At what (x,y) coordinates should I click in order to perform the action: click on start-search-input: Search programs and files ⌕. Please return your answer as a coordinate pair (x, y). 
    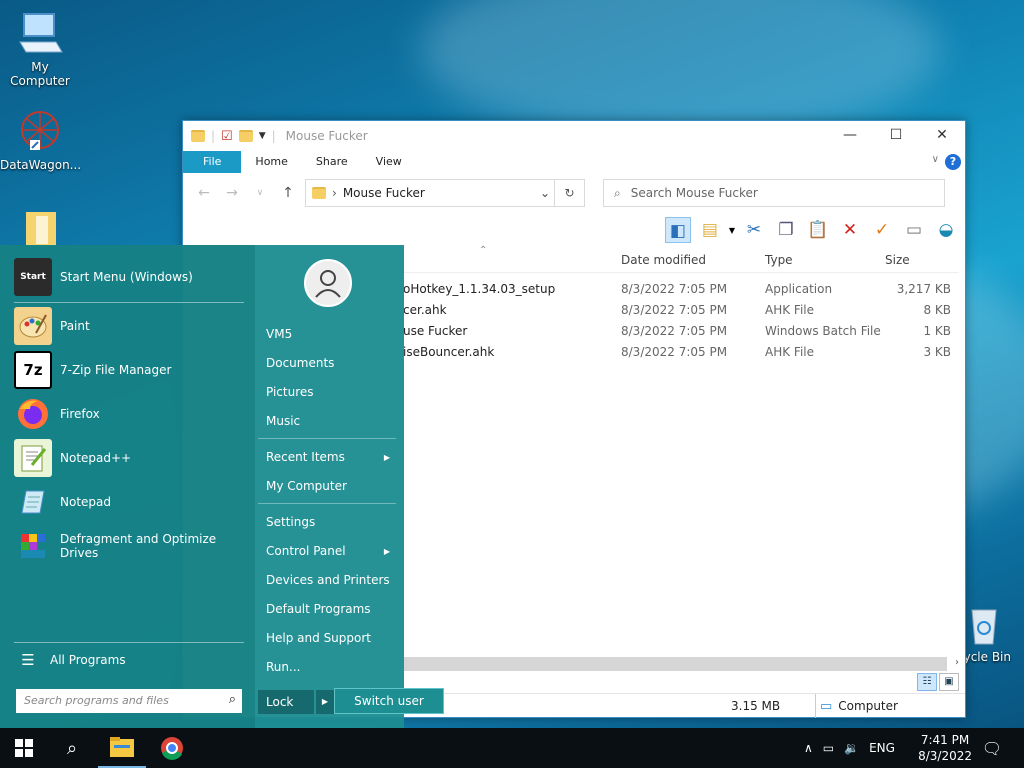
    Looking at the image, I should click on (129, 701).